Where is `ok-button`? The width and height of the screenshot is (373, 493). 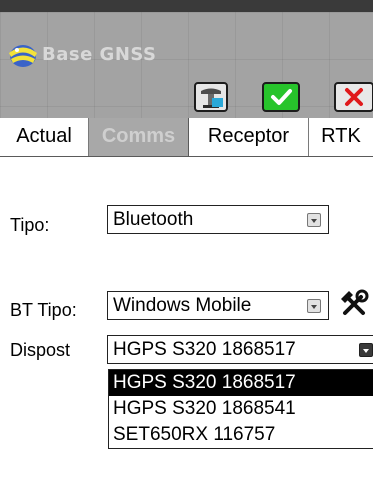 ok-button is located at coordinates (281, 97).